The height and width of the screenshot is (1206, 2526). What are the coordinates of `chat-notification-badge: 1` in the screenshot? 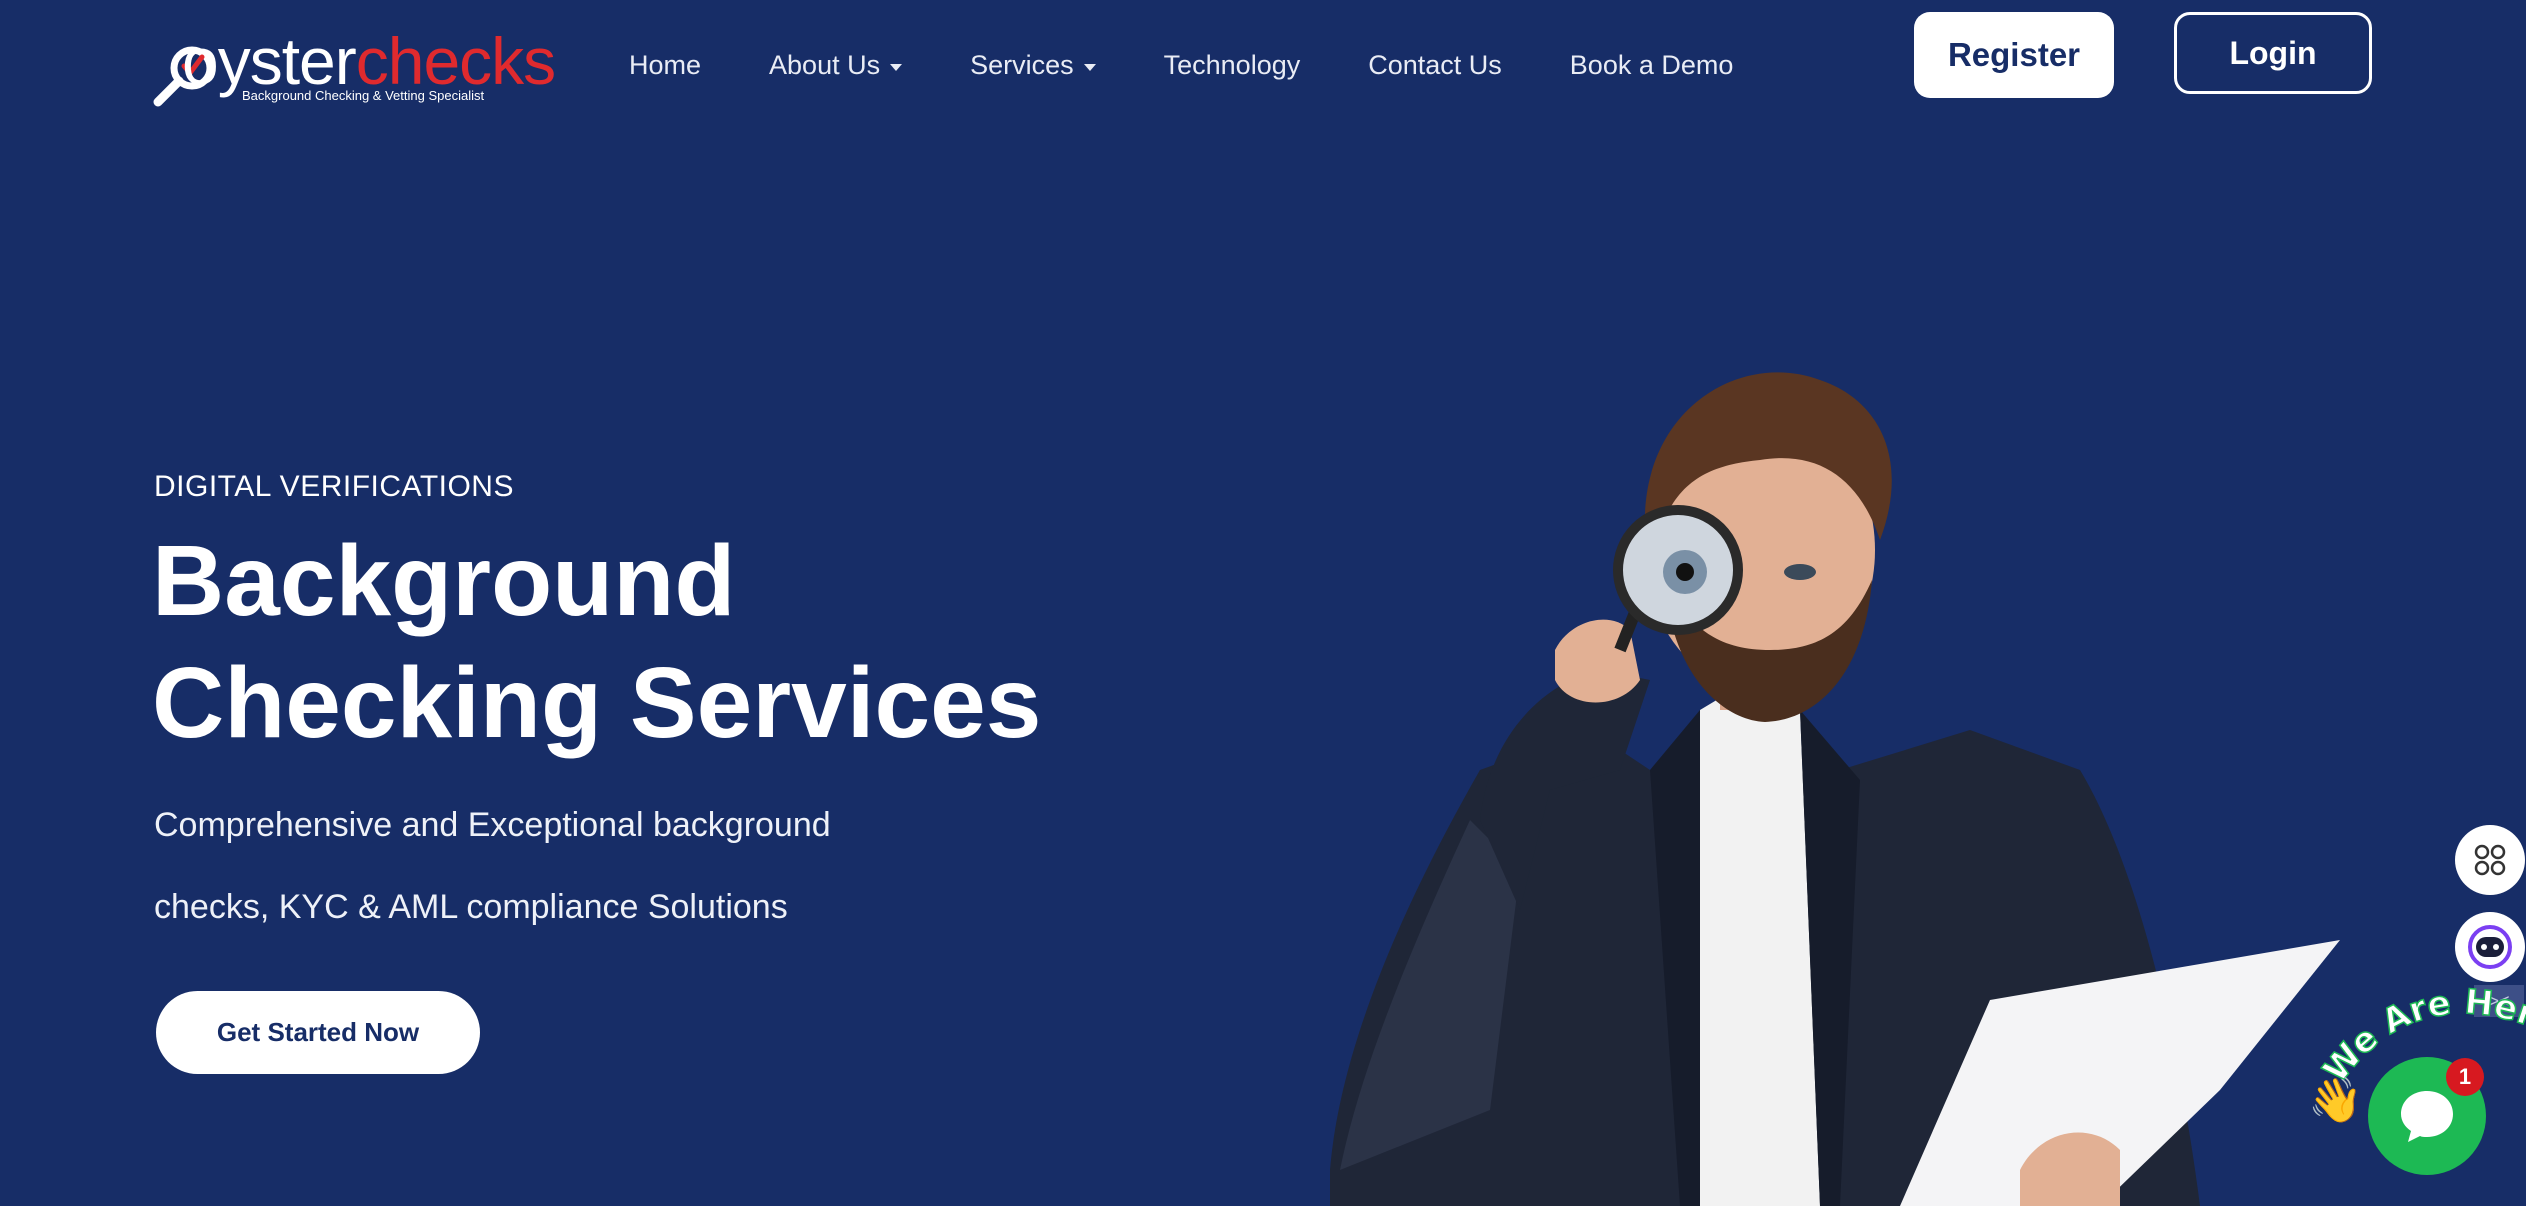 It's located at (2465, 1077).